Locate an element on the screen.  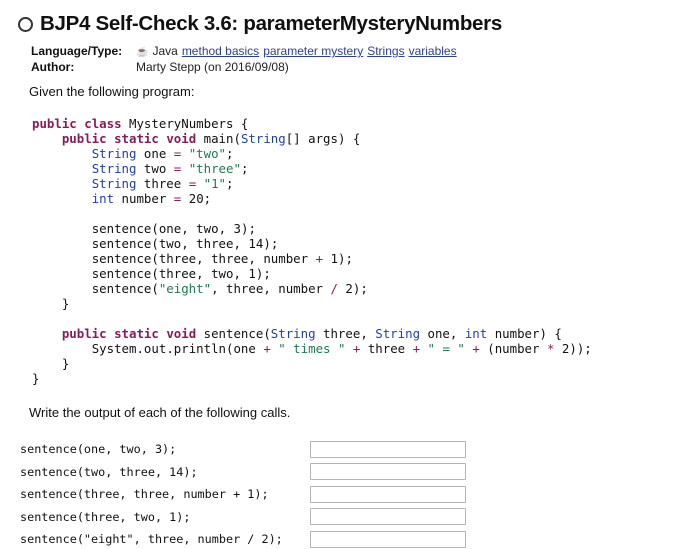
meta-row-author: Author: Marty Stepp (on 2016/09/08) is located at coordinates (244, 67).